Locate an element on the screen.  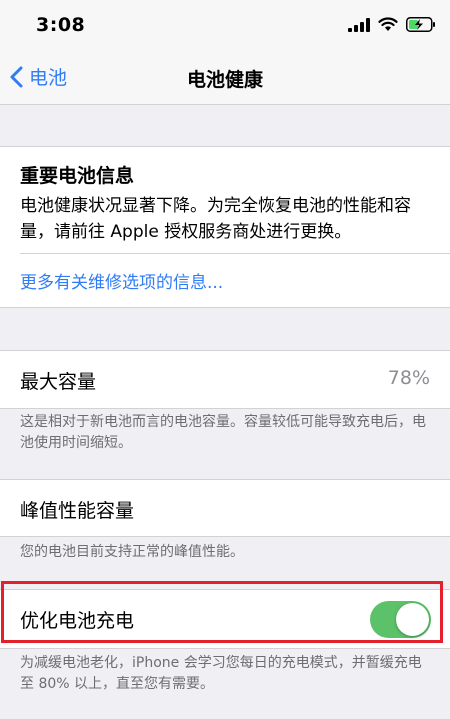
battery-charging-icon is located at coordinates (420, 24).